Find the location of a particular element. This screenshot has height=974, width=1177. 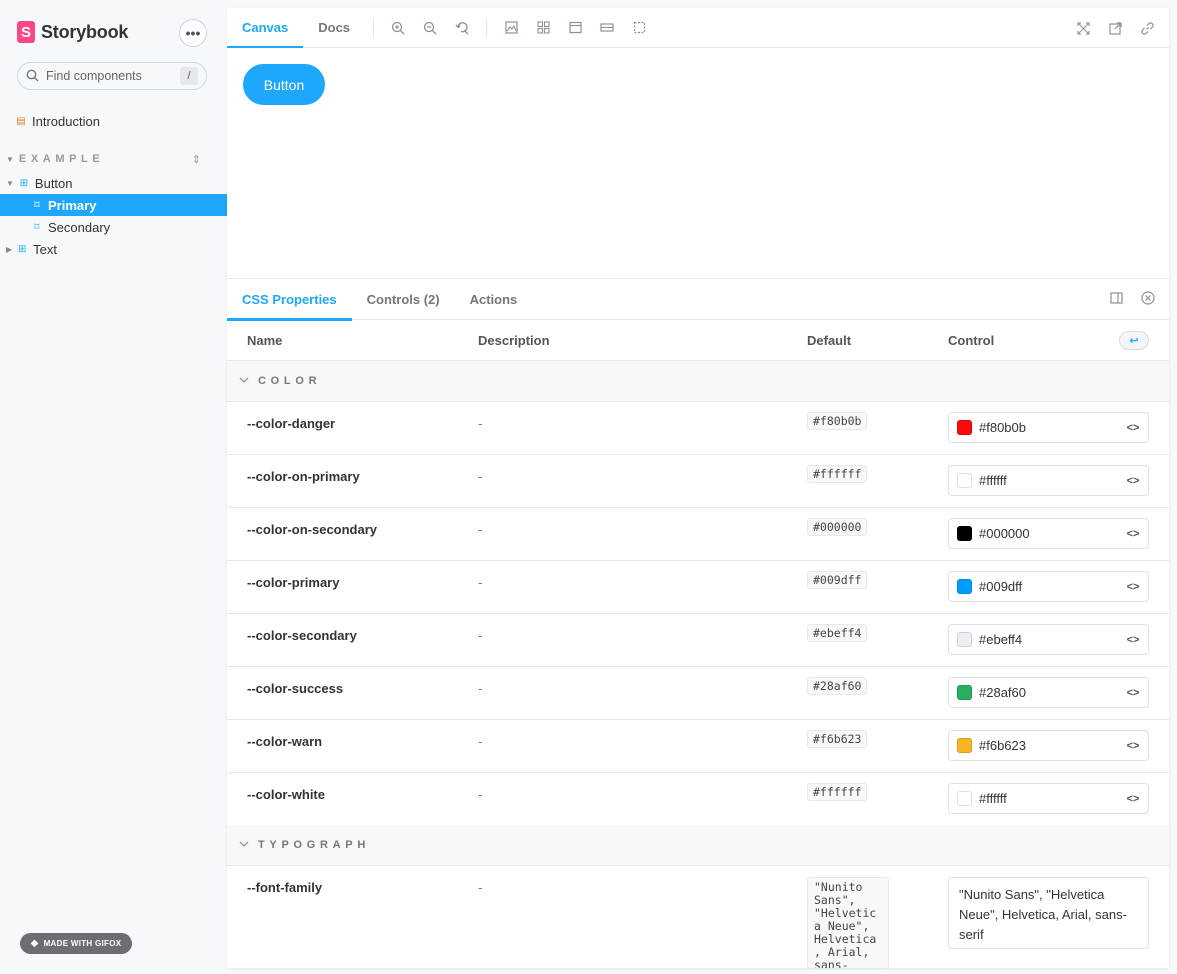

story-preview-button: Button is located at coordinates (284, 84).